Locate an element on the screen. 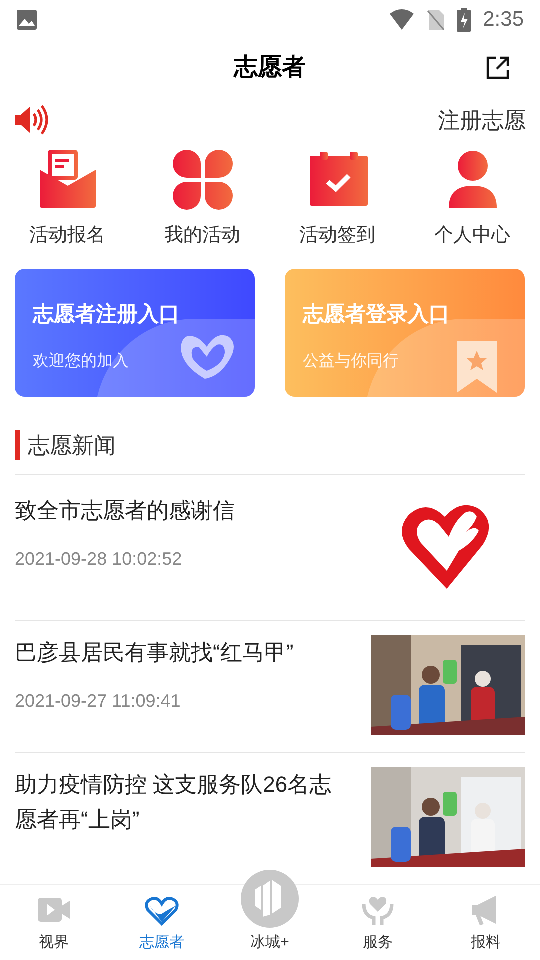 The height and width of the screenshot is (960, 540). news-item: 助力疫情防控 这支服务队26名志愿者再“上岗” is located at coordinates (270, 818).